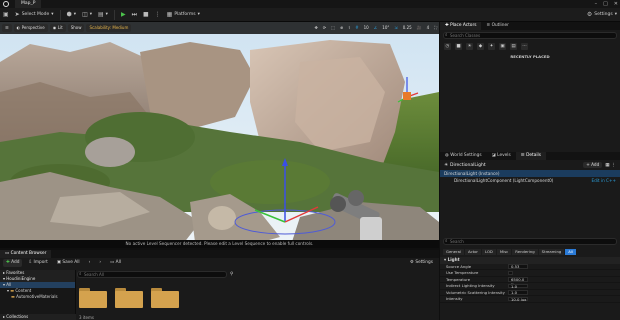  I want to click on tab-levels: ◪ Levels, so click(501, 156).